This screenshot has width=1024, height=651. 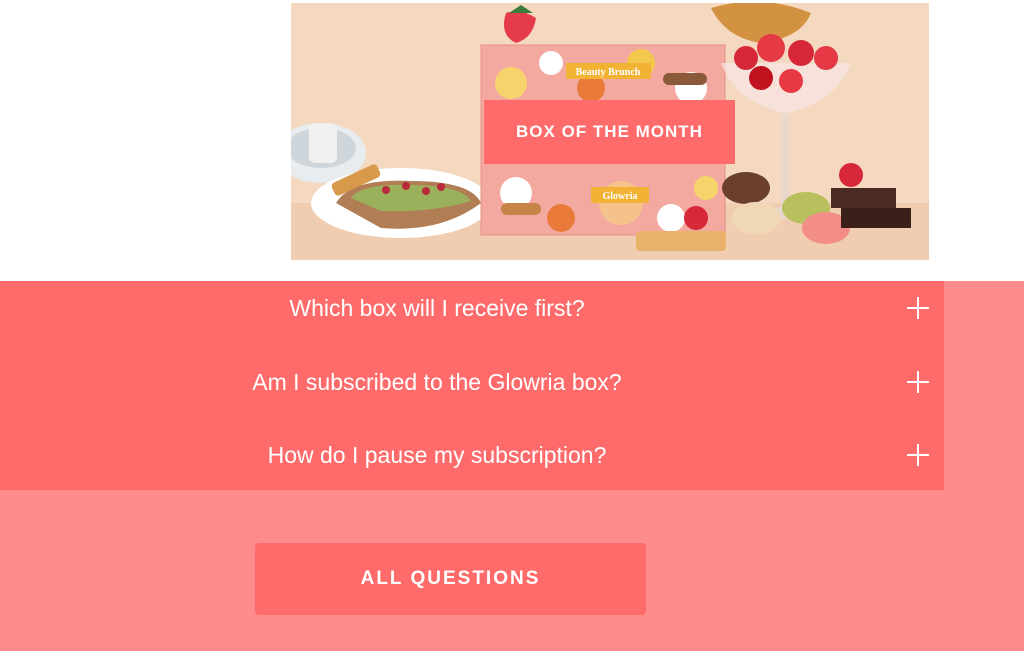 I want to click on faq-item-subscribed: Am I subscribed to the Glowria box?, so click(x=472, y=382).